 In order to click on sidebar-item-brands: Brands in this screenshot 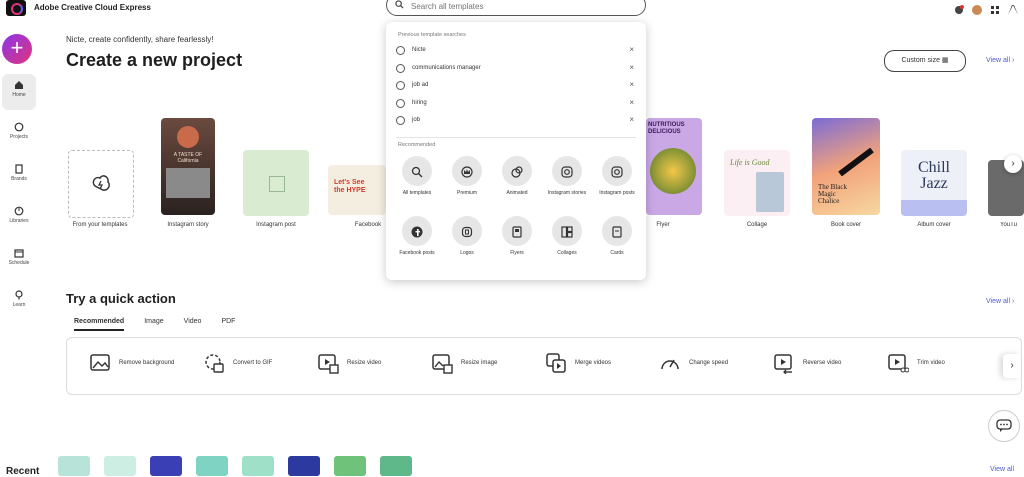, I will do `click(19, 176)`.